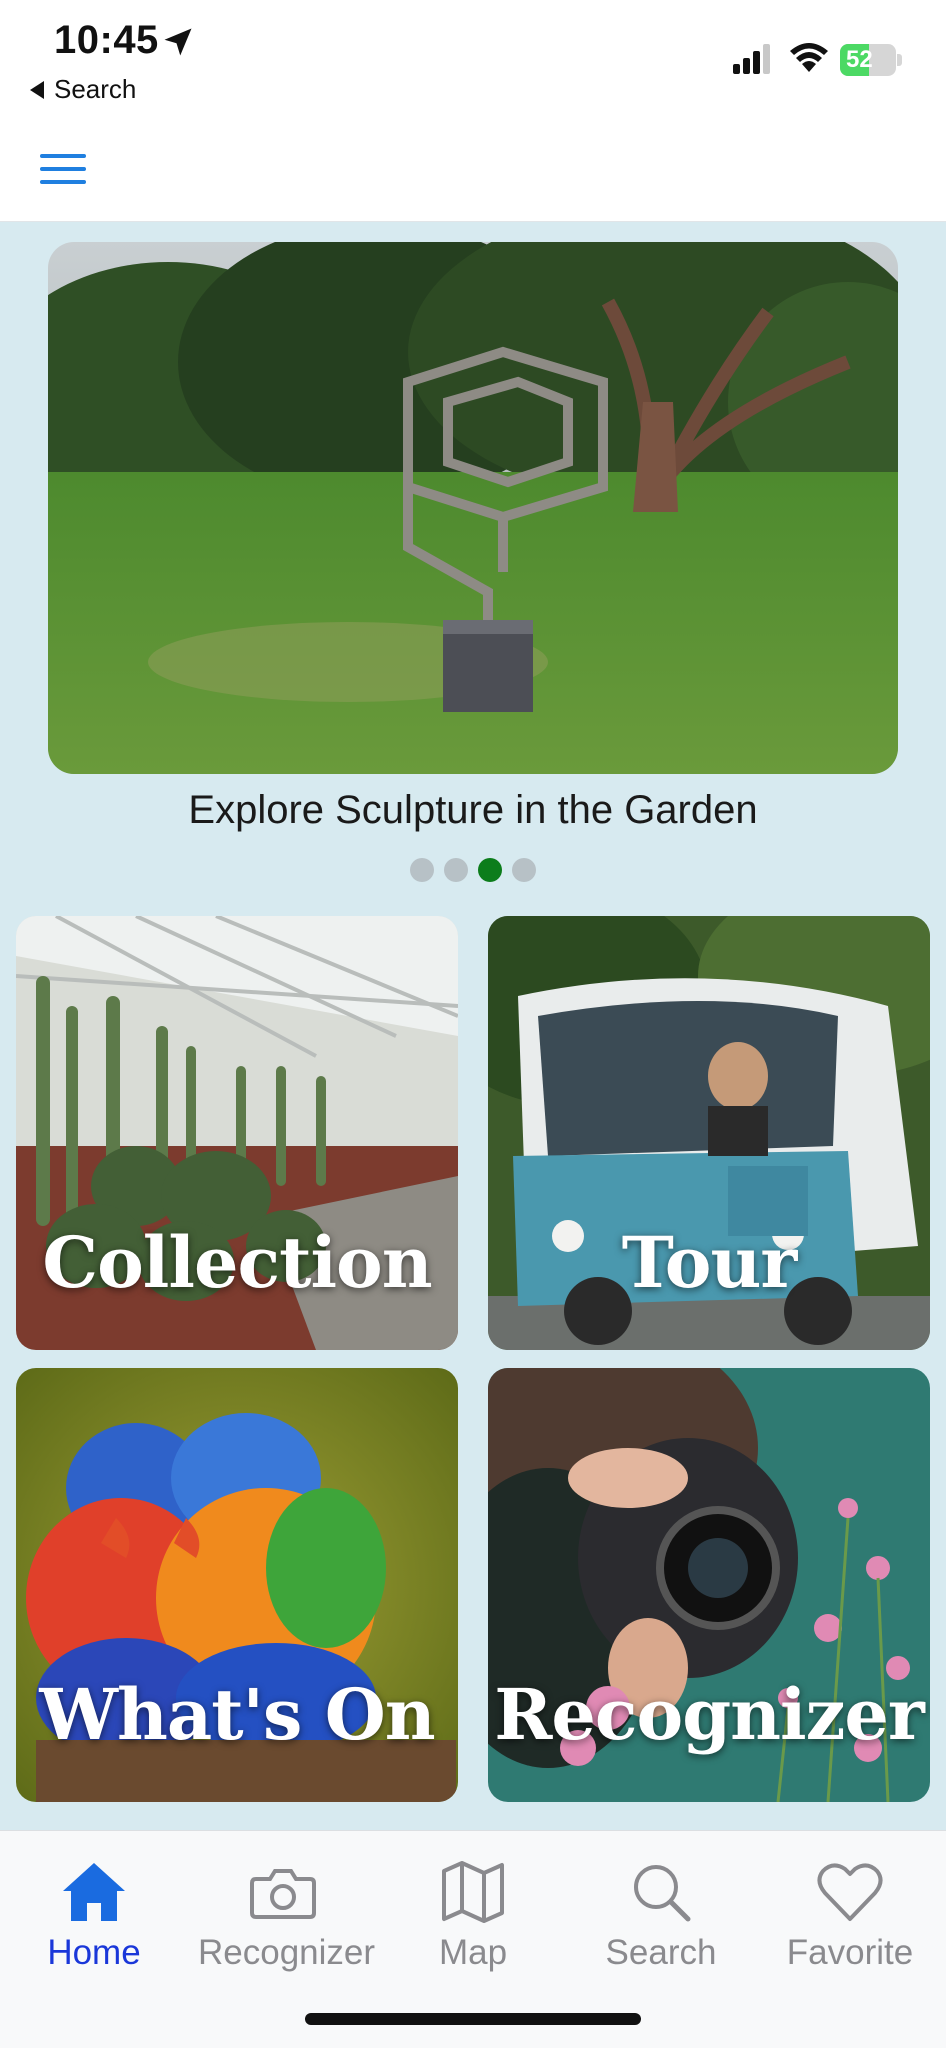  Describe the element at coordinates (178, 42) in the screenshot. I see `location-arrow-icon` at that location.